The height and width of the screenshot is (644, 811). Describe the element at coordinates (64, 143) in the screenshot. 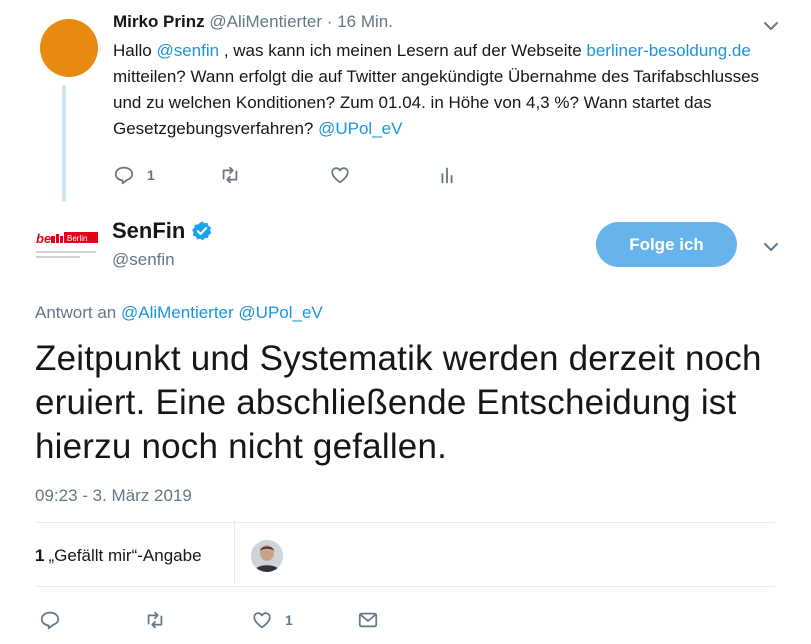

I see `thread-line` at that location.